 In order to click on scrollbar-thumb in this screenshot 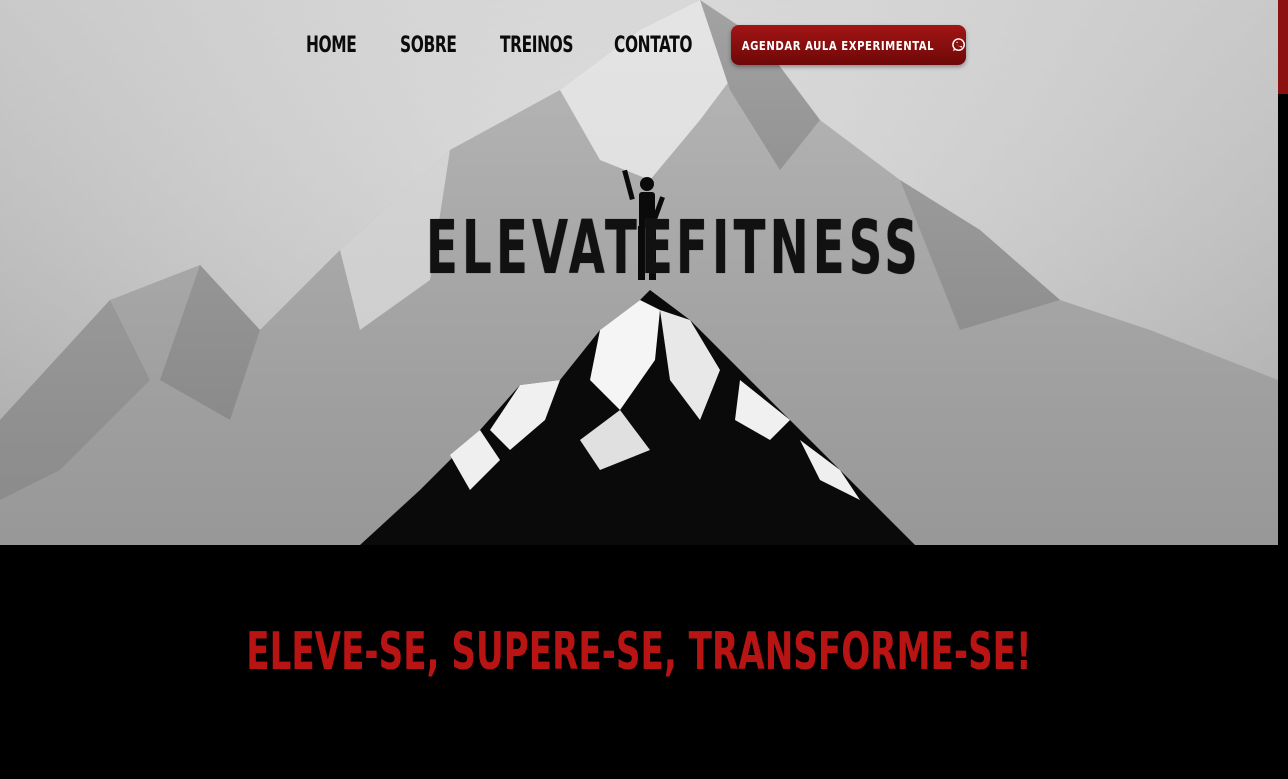, I will do `click(1283, 47)`.